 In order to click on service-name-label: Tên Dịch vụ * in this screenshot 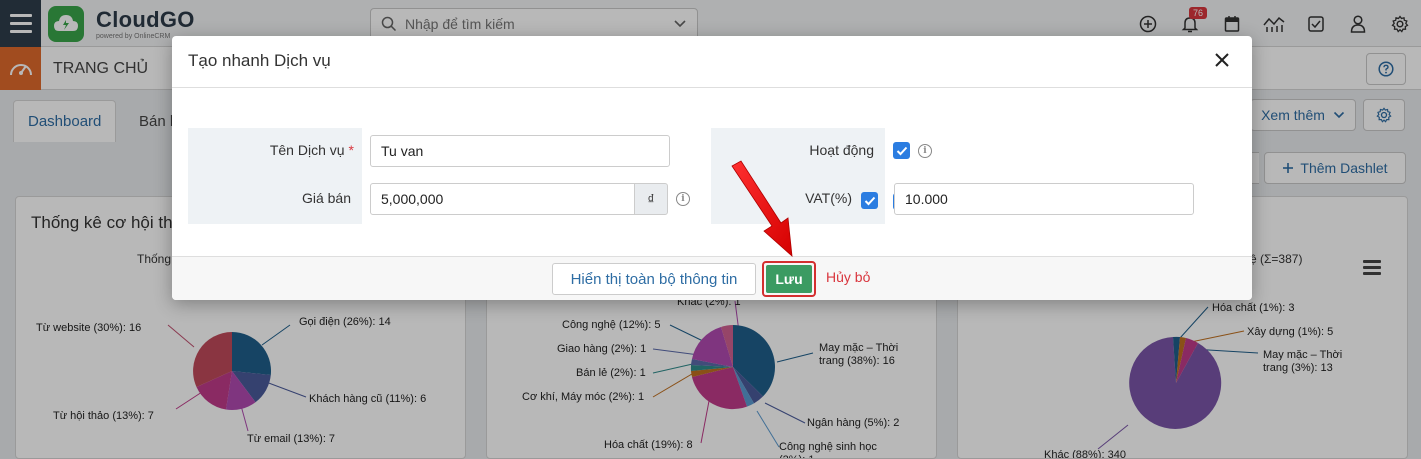, I will do `click(271, 150)`.